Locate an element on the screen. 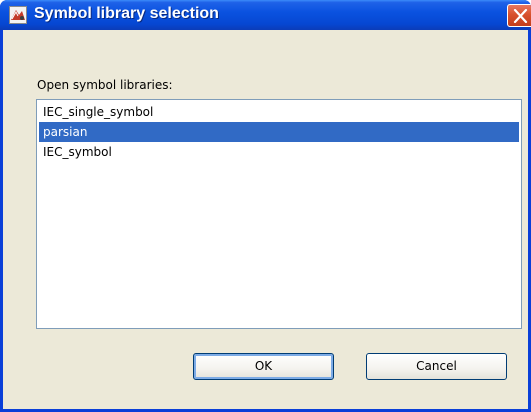 Image resolution: width=531 pixels, height=412 pixels. library-item-parsian: parsian is located at coordinates (279, 132).